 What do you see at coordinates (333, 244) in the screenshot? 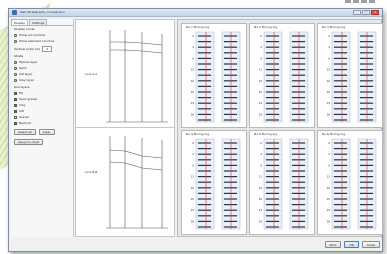
I see `print-button: Print` at bounding box center [333, 244].